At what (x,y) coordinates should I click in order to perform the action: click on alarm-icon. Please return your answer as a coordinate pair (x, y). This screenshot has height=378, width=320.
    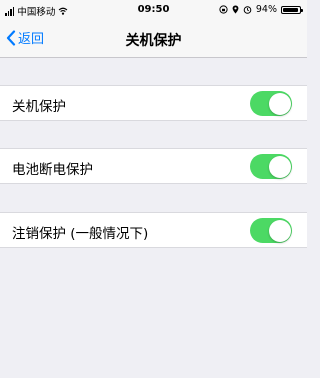
    Looking at the image, I should click on (247, 10).